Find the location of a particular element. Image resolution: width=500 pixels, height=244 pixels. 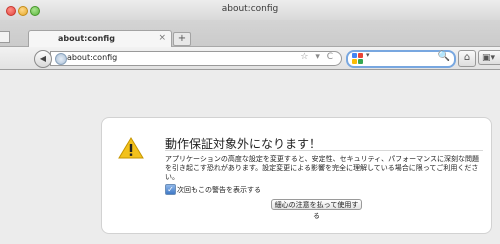

search-icon: 🔍 is located at coordinates (444, 56).